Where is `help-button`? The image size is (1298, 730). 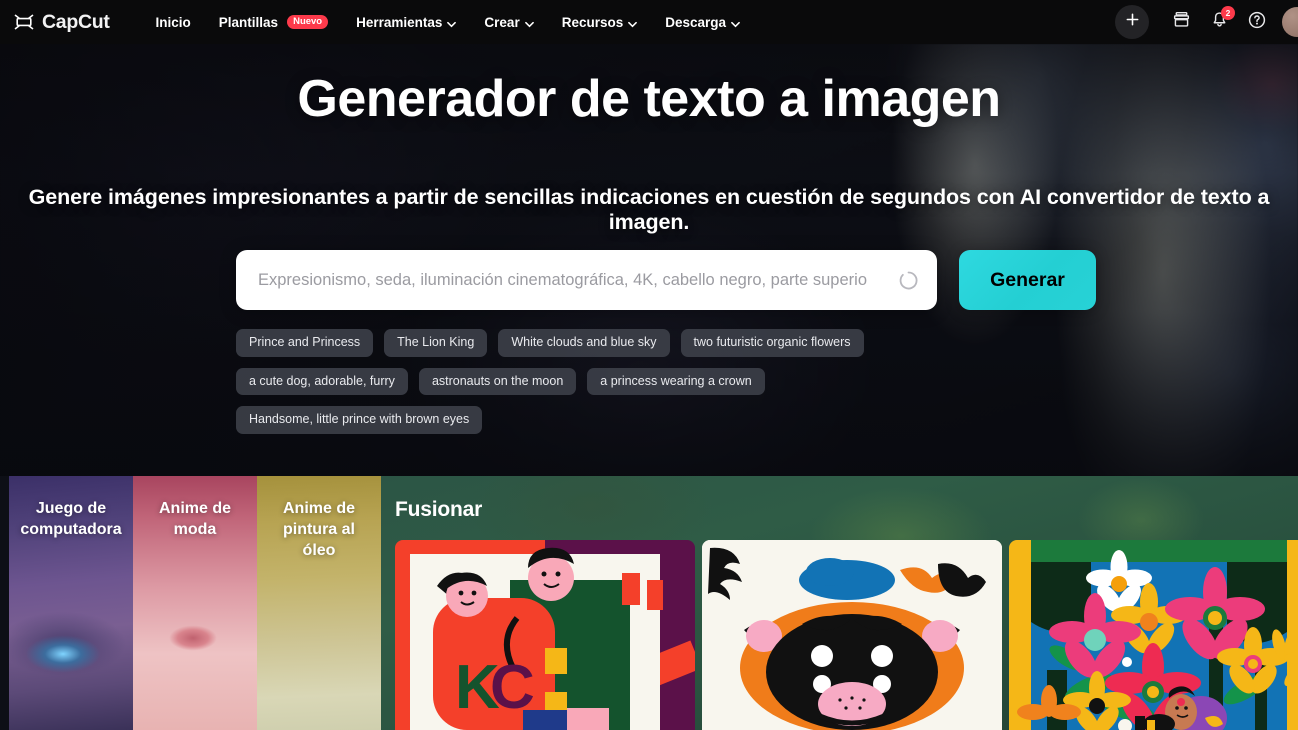
help-button is located at coordinates (1257, 22).